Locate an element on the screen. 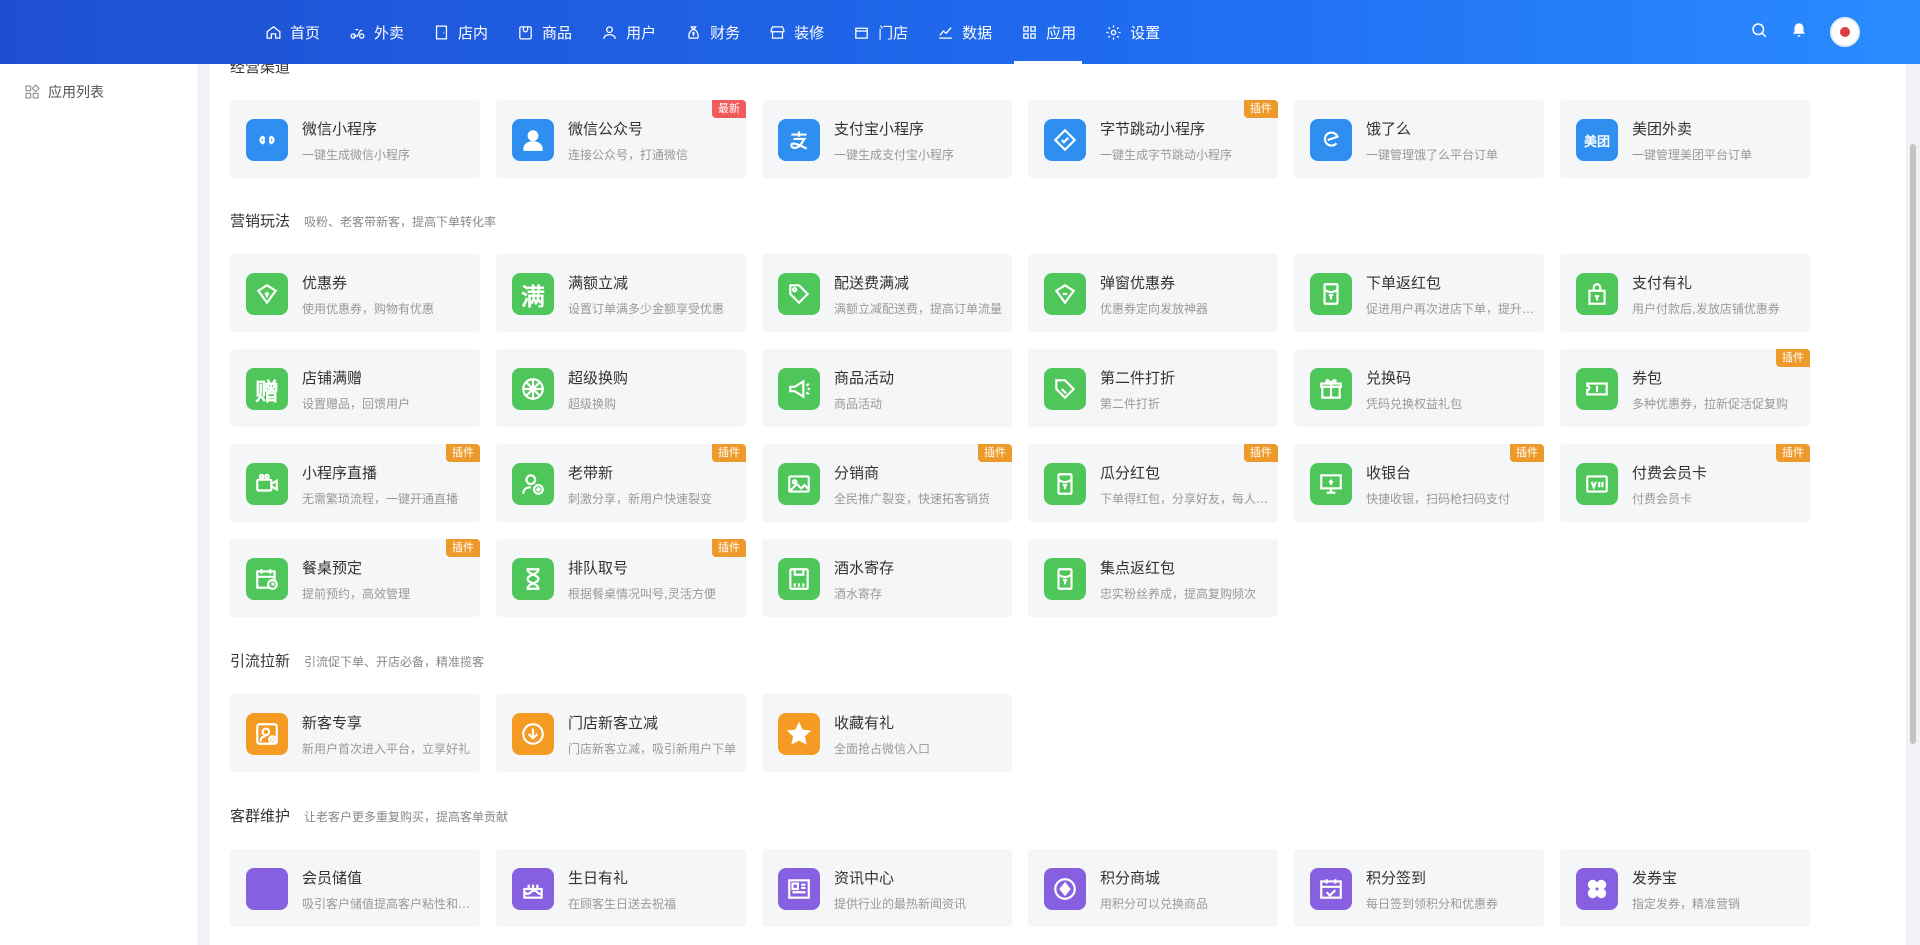 The image size is (1920, 945). app-card: 微信公众号 连接公众号，打通微信 最新 is located at coordinates (621, 139).